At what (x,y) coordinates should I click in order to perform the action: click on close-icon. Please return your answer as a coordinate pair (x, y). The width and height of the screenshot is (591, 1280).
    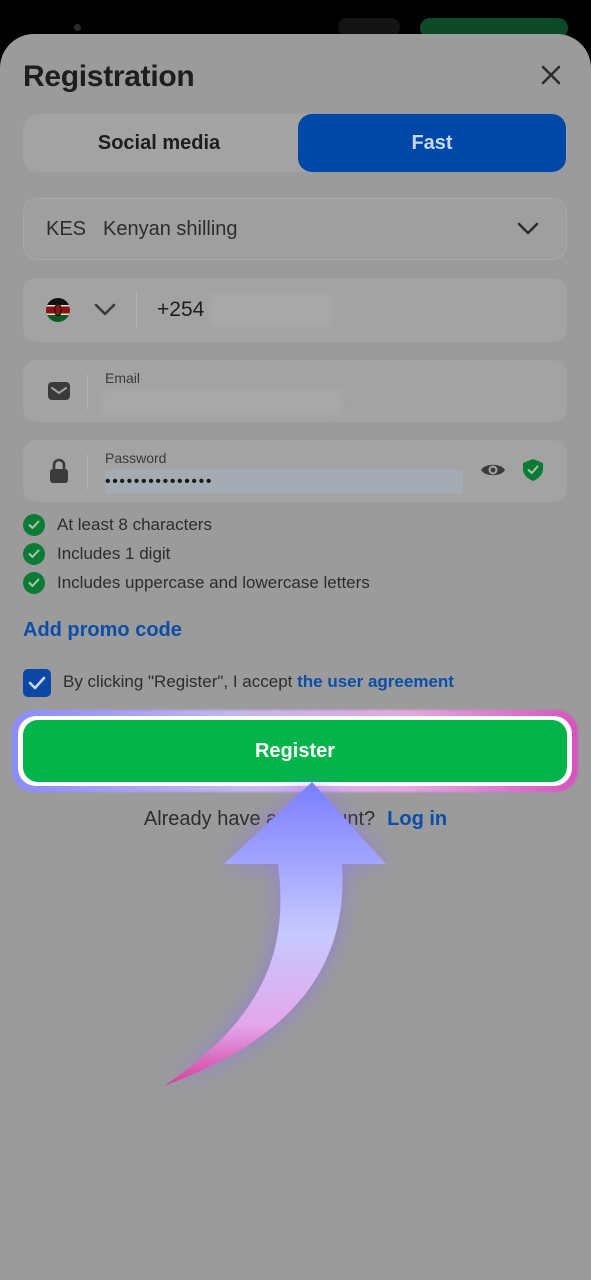
    Looking at the image, I should click on (551, 75).